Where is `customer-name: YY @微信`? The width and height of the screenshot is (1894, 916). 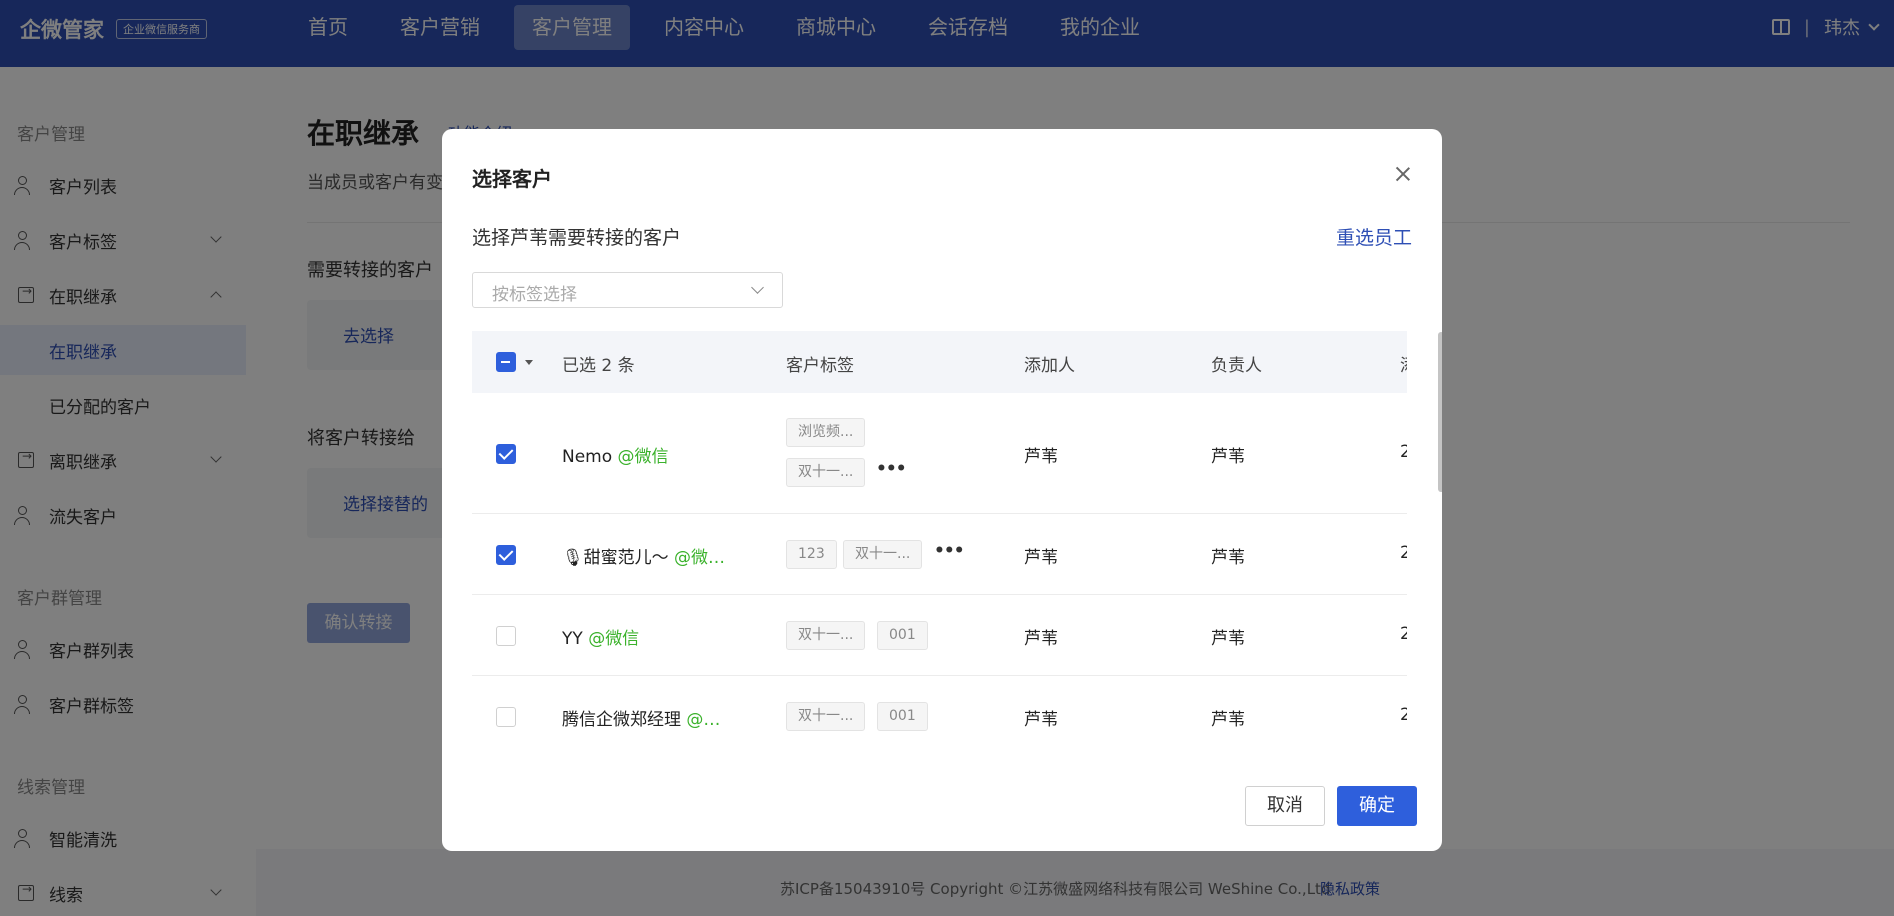 customer-name: YY @微信 is located at coordinates (600, 636).